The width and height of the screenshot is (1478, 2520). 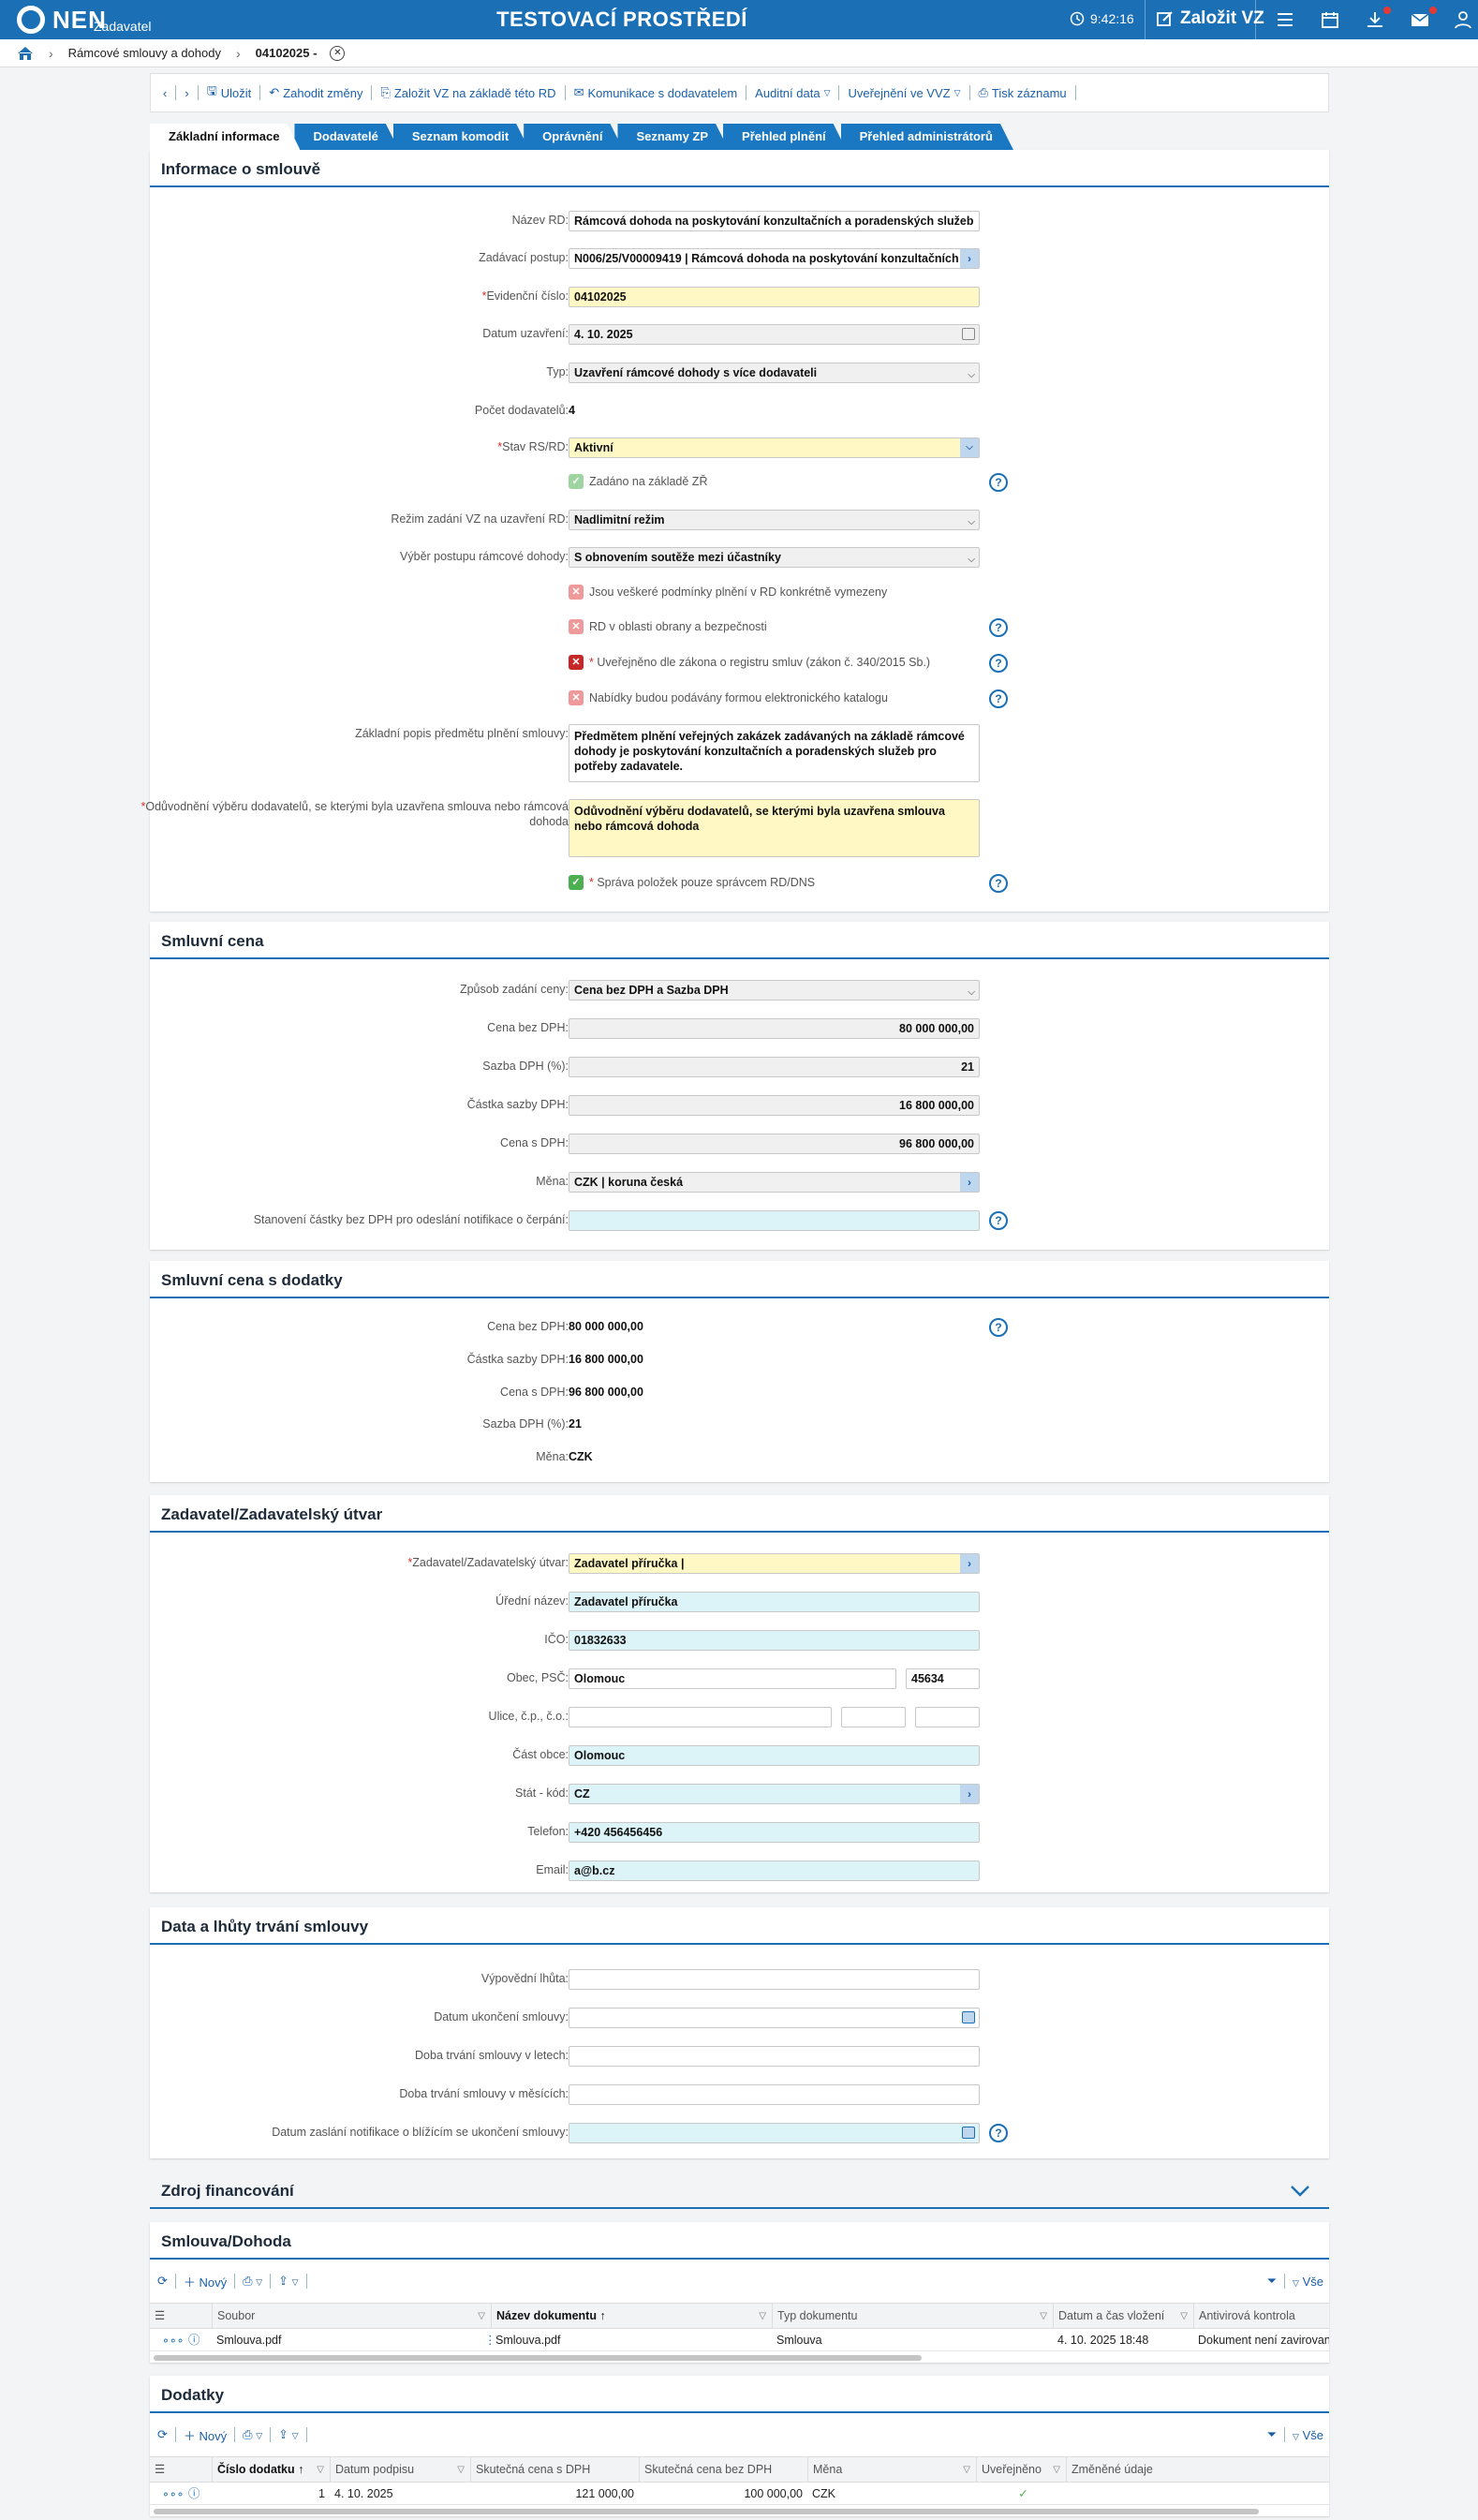 I want to click on registration-number-input: 04102025, so click(x=775, y=297).